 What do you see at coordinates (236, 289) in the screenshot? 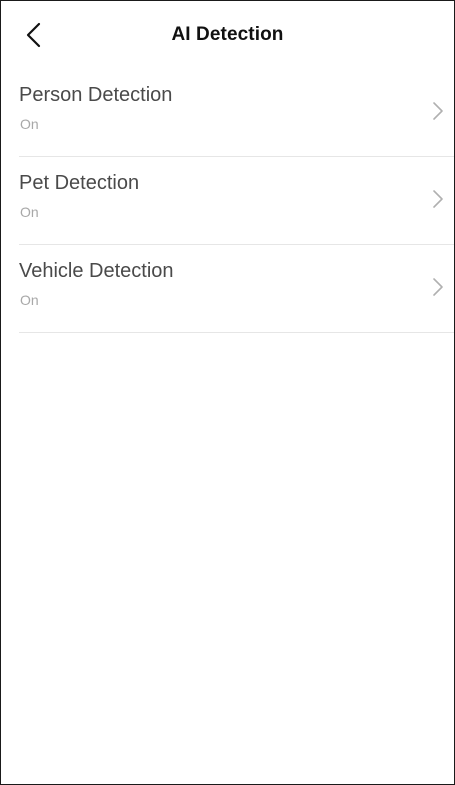
I see `settings-row-vehicle-detection: Vehicle Detection On` at bounding box center [236, 289].